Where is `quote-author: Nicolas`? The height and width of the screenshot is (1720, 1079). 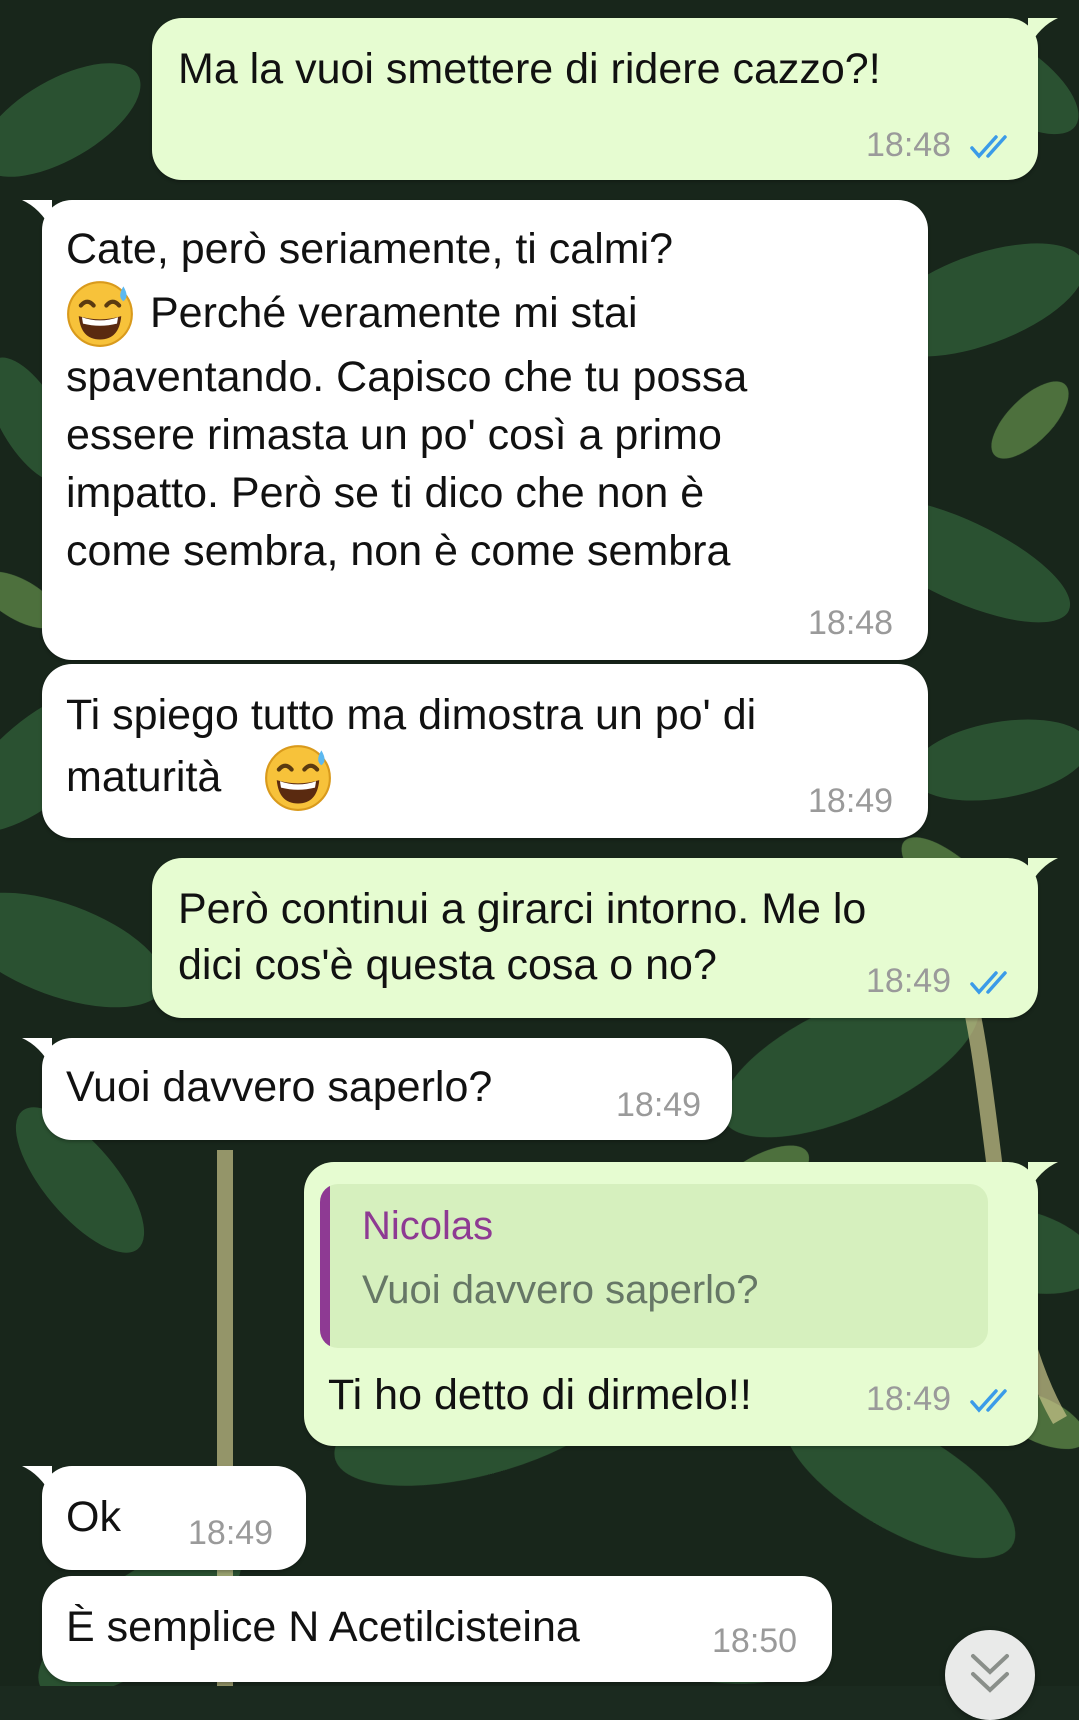 quote-author: Nicolas is located at coordinates (428, 1226).